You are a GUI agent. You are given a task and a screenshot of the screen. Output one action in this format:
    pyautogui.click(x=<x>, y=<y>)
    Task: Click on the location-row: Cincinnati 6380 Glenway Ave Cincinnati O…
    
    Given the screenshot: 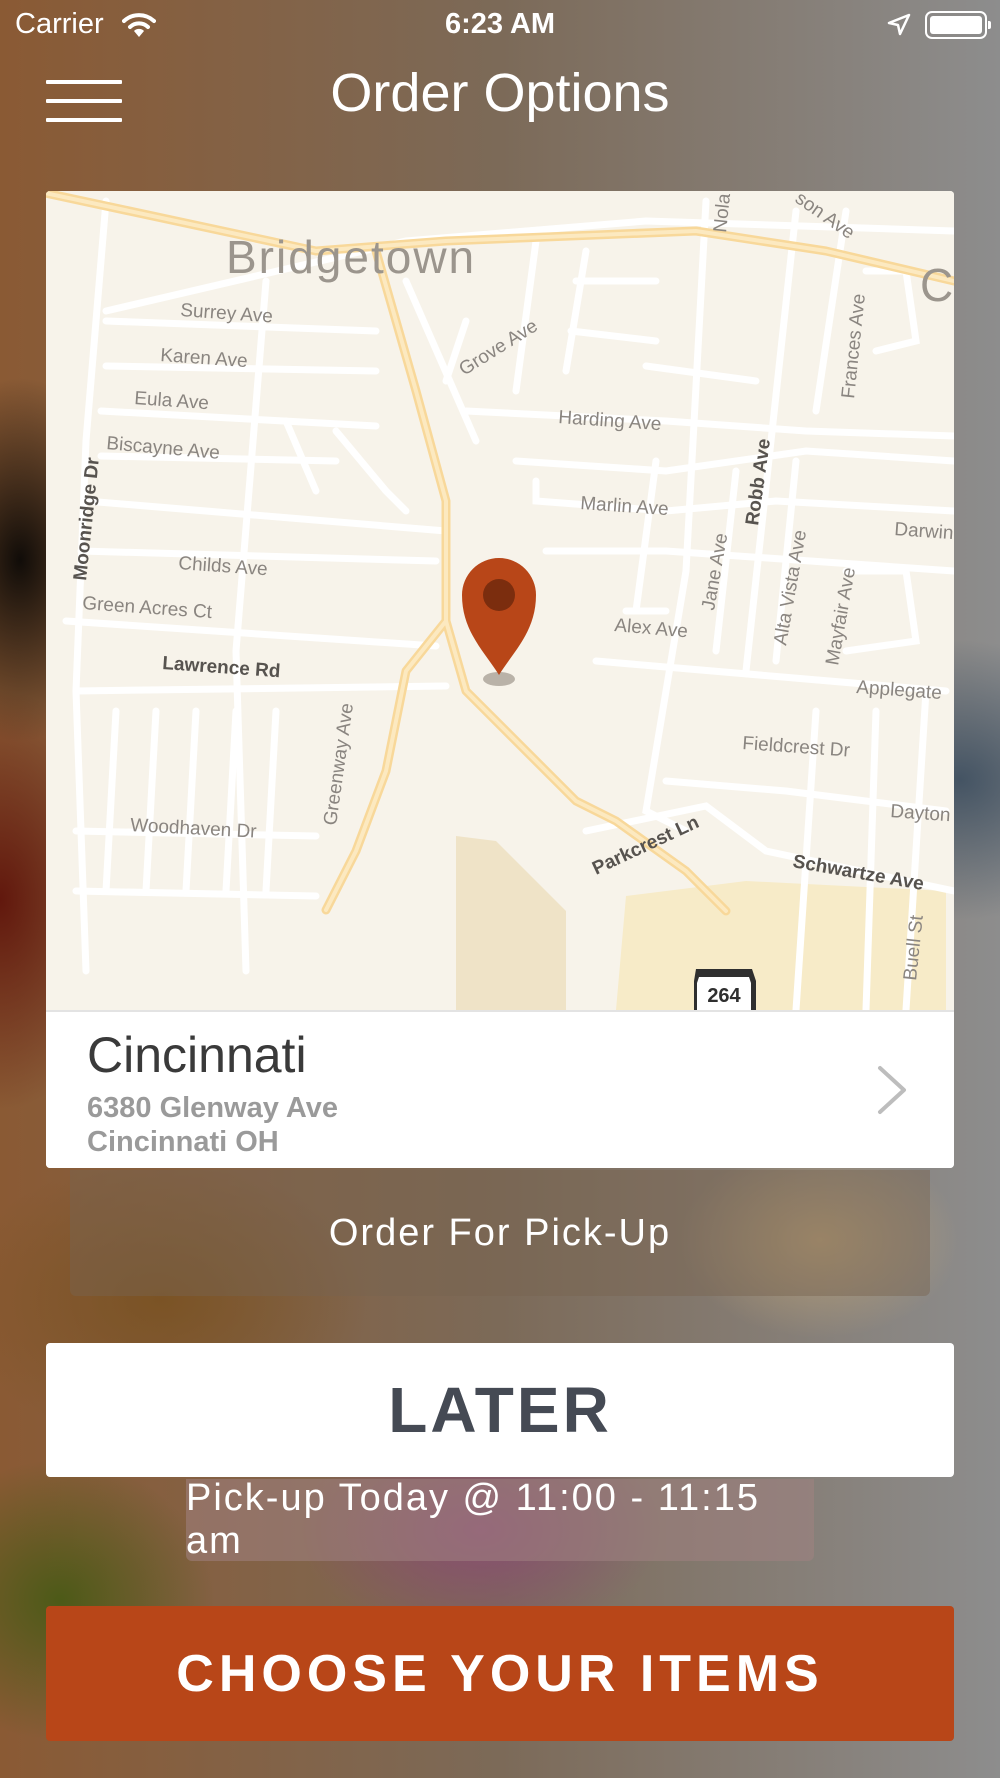 What is the action you would take?
    pyautogui.click(x=500, y=1089)
    